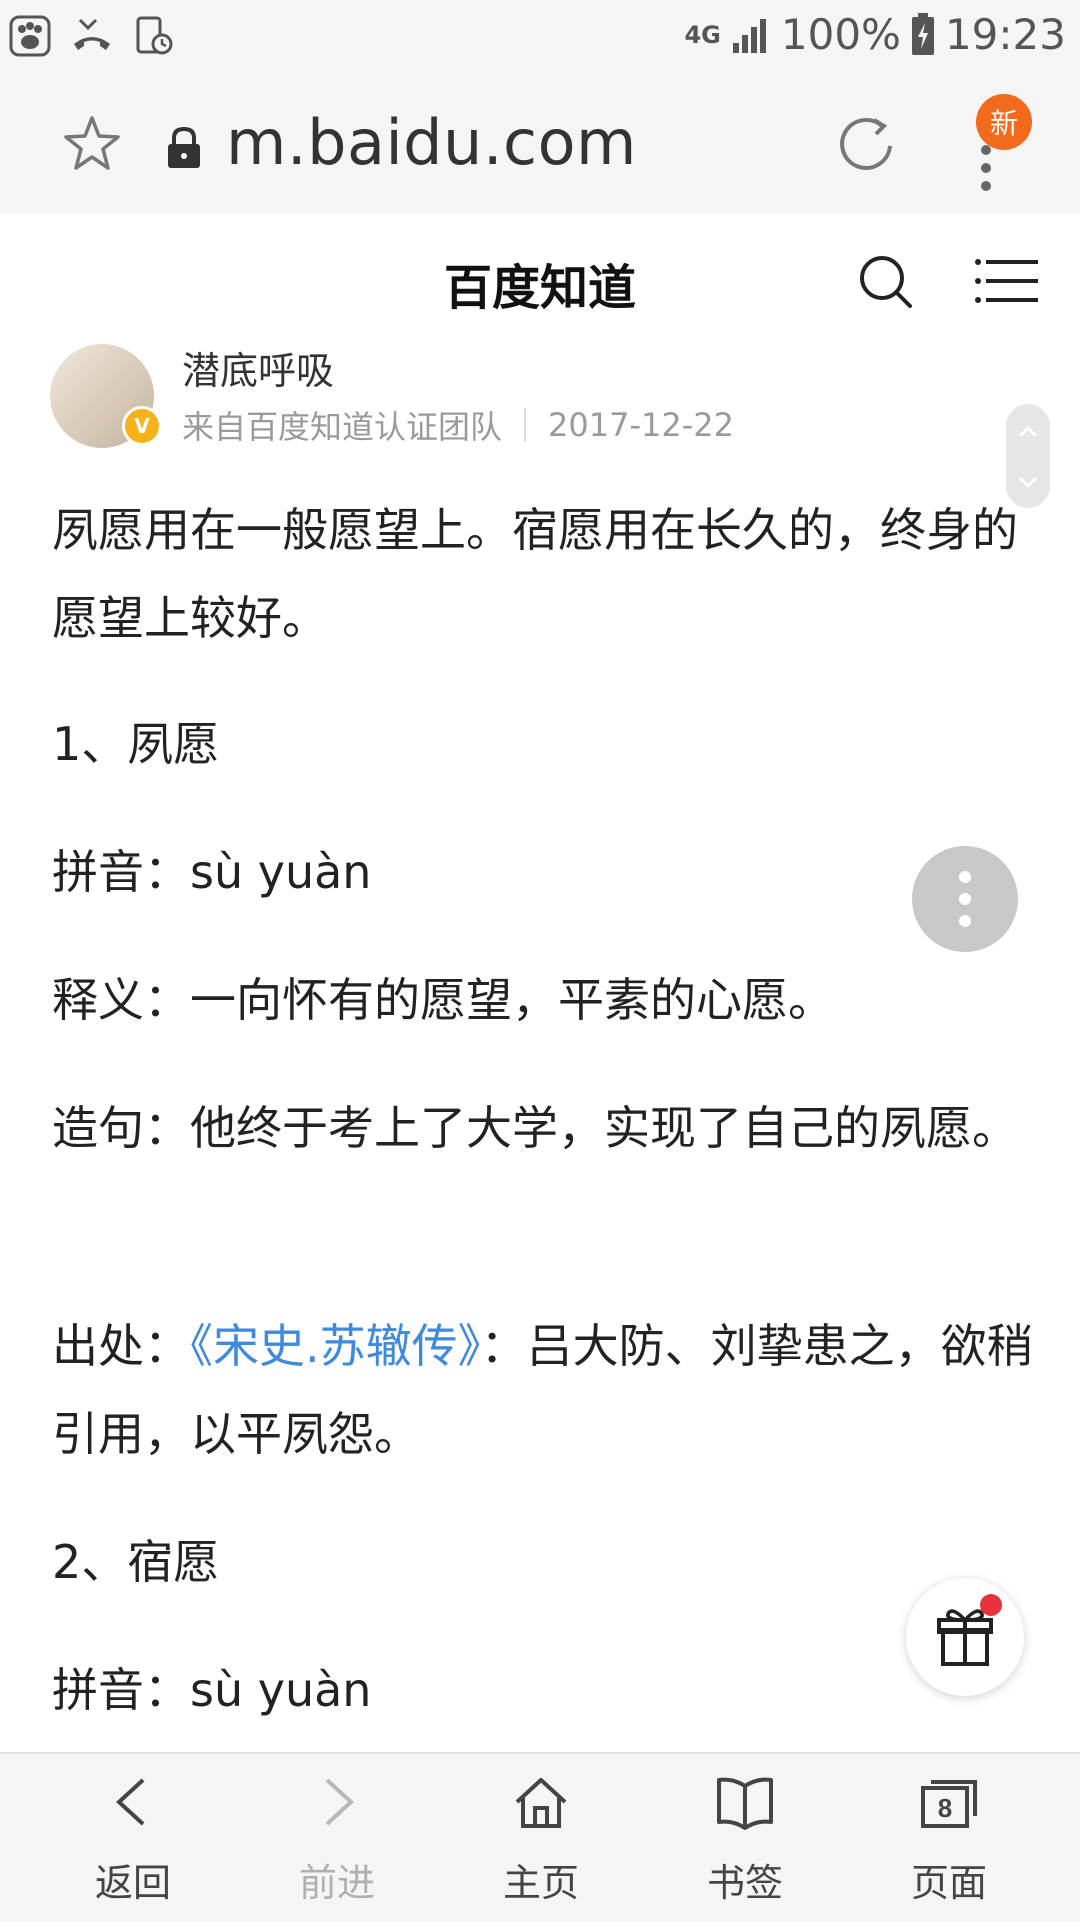 The image size is (1080, 1922). I want to click on author-name: 潜底呼吸, so click(258, 367).